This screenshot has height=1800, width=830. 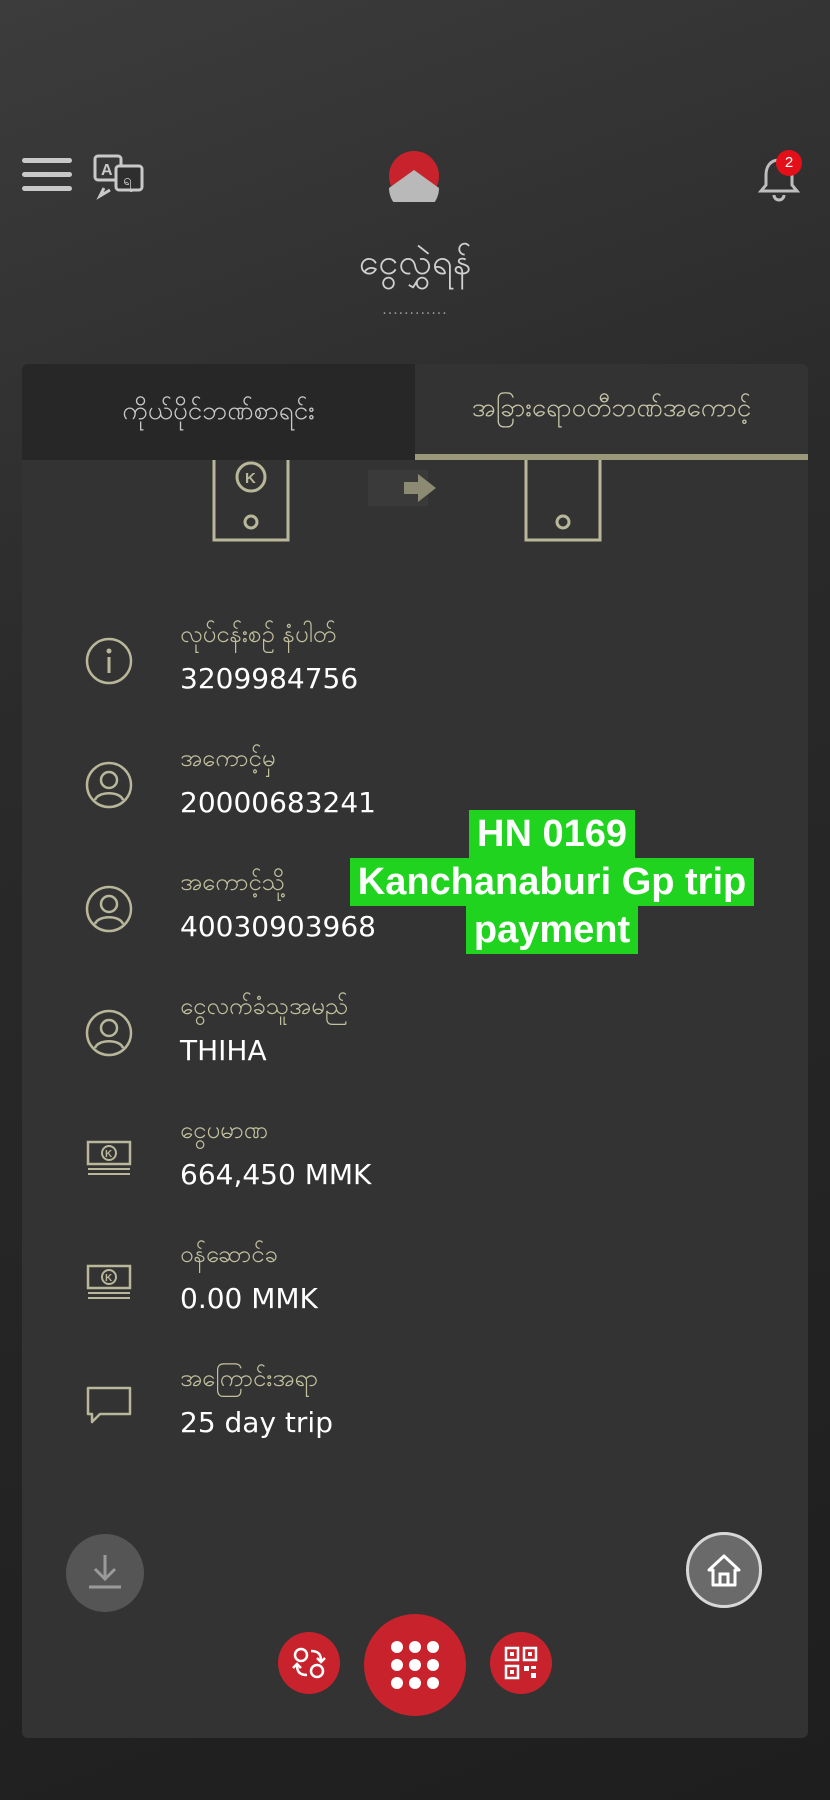 I want to click on svg-text: ရ, so click(x=128, y=181).